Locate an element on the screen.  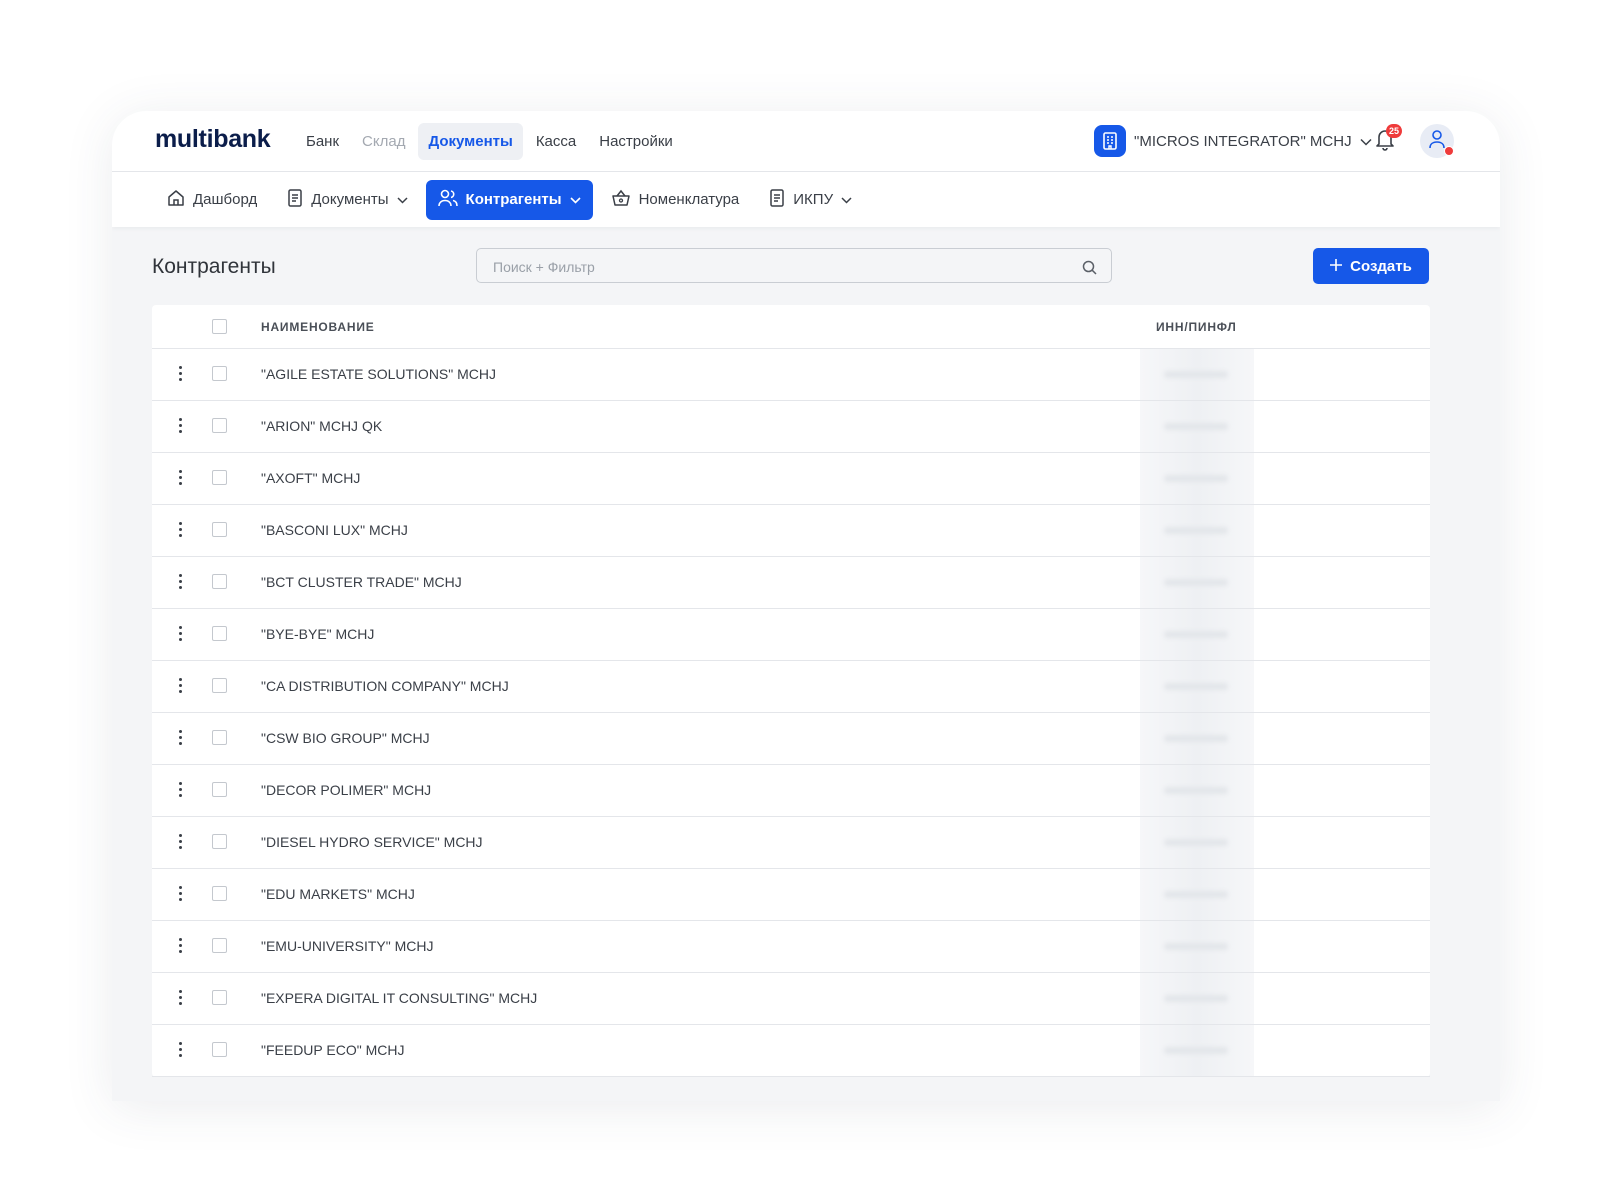
subnav-item-documents: Документы is located at coordinates (347, 200).